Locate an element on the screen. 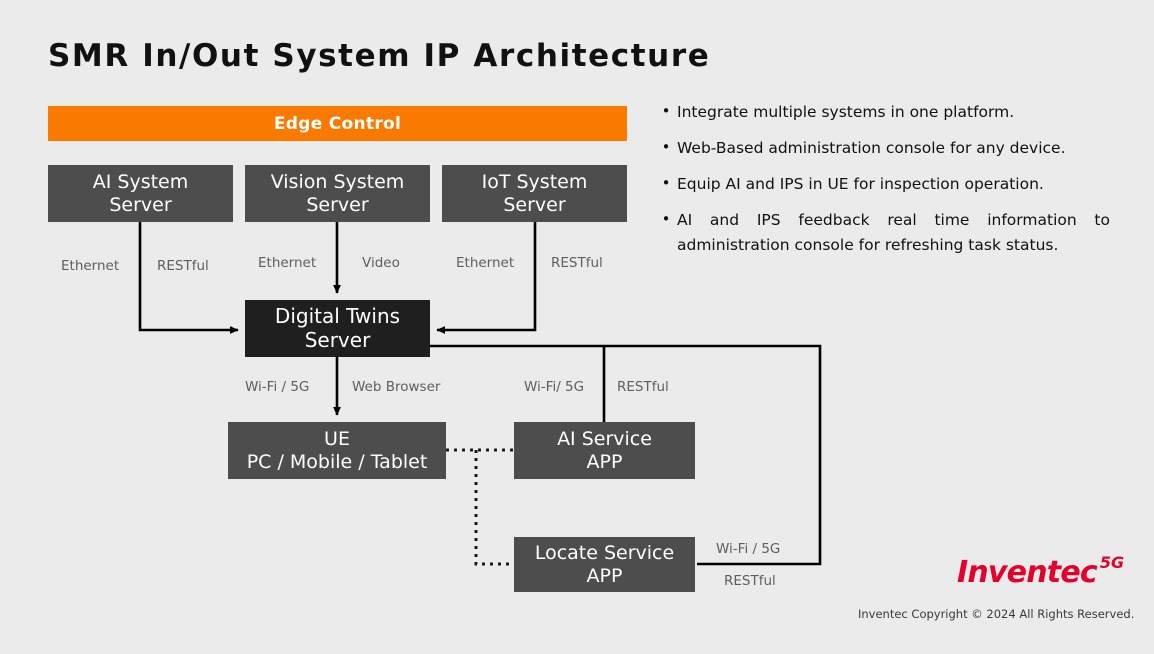  node-digital-twins-server-line1: Digital Twins is located at coordinates (337, 315).